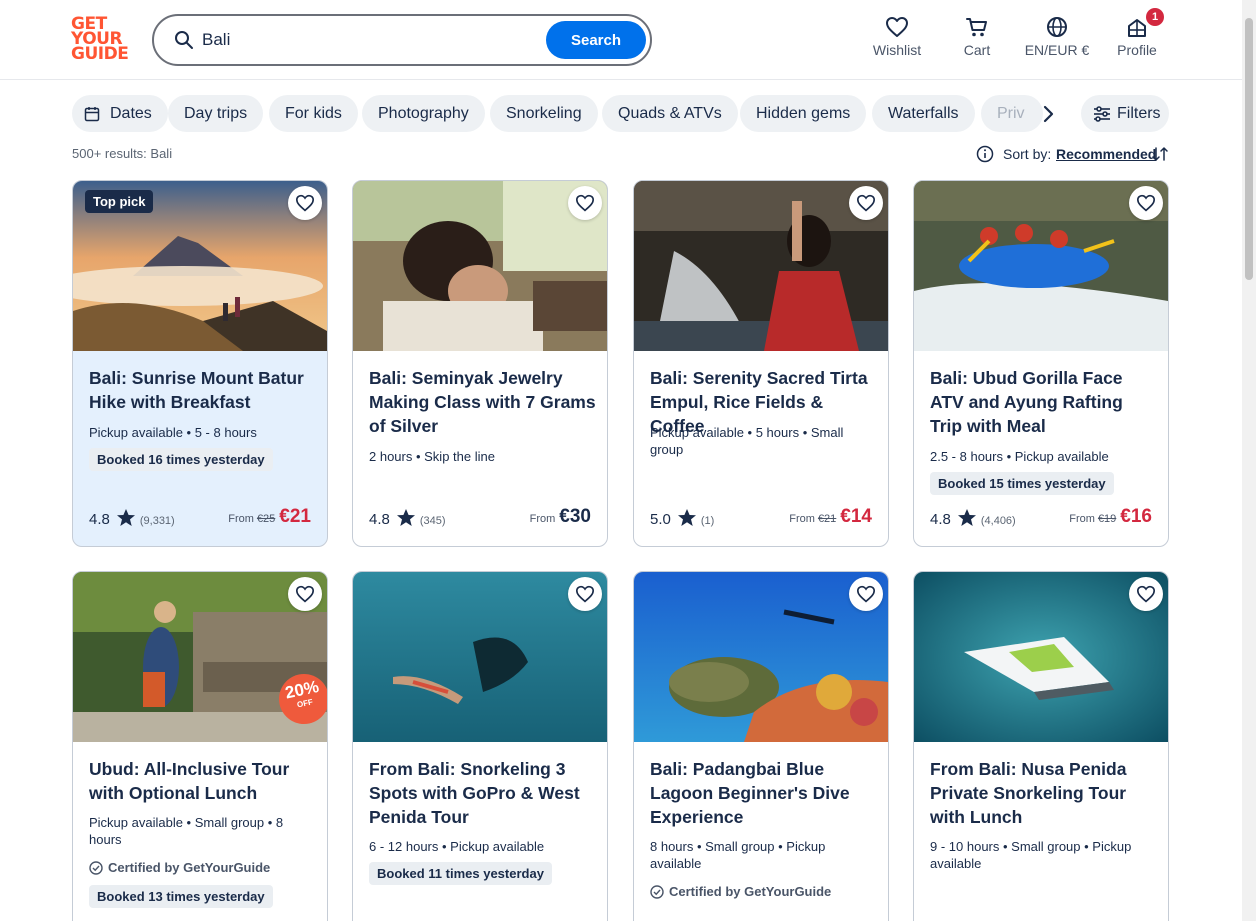 The height and width of the screenshot is (921, 1256). What do you see at coordinates (1019, 456) in the screenshot?
I see `activity-meta: 2.5 - 8 hours • Pickup available` at bounding box center [1019, 456].